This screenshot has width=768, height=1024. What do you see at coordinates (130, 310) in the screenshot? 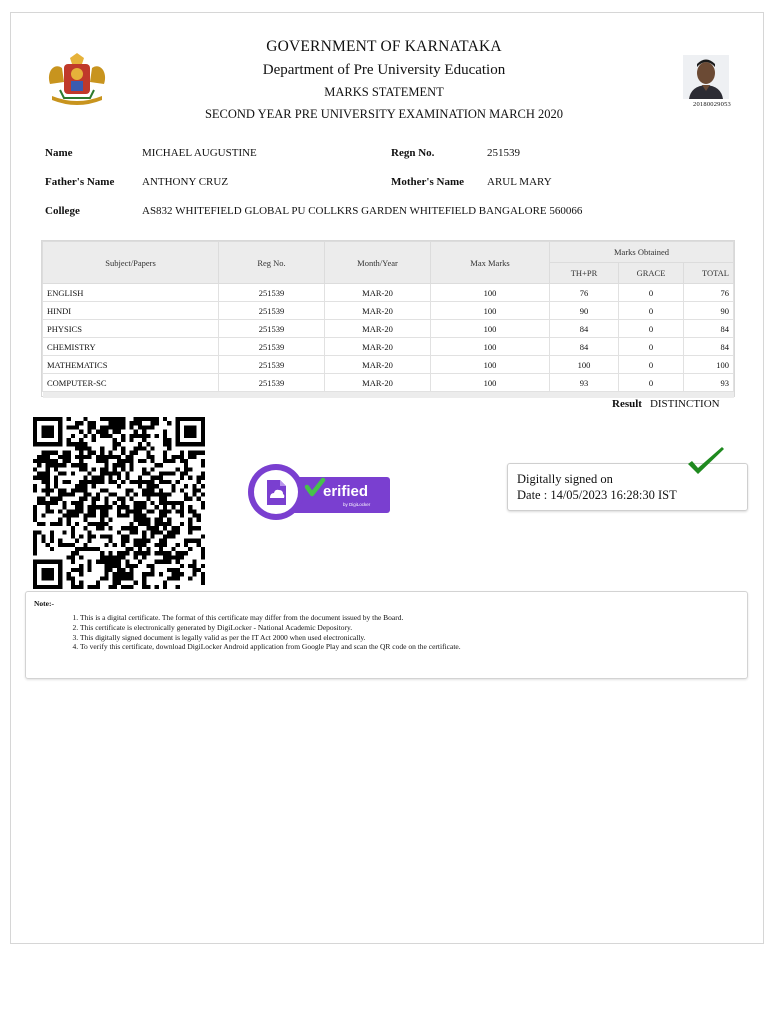
I see `cell-subject: HINDI` at bounding box center [130, 310].